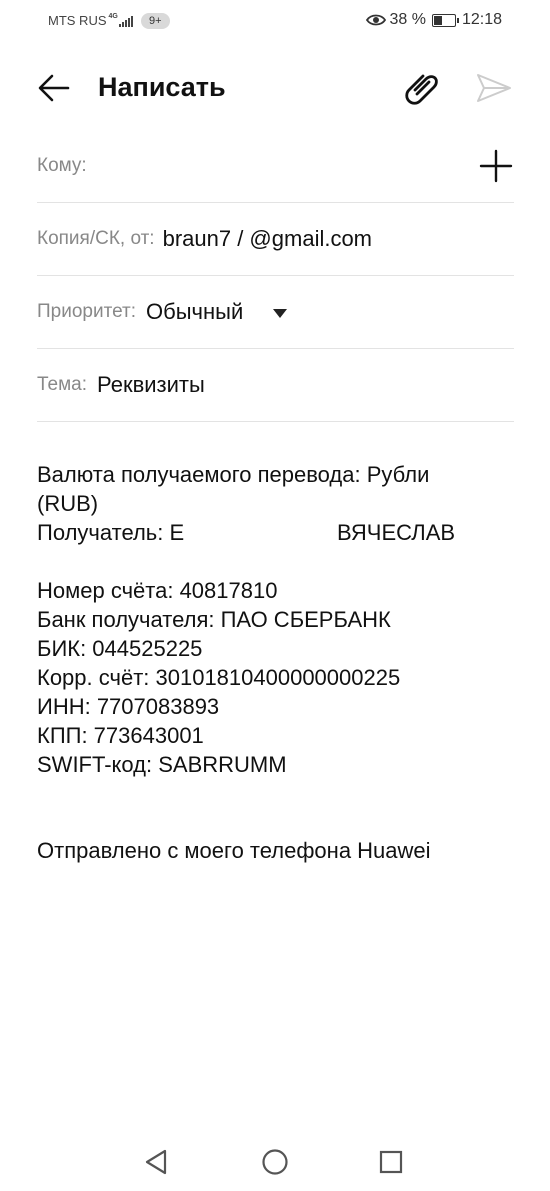 The width and height of the screenshot is (550, 1191). I want to click on back-button, so click(54, 88).